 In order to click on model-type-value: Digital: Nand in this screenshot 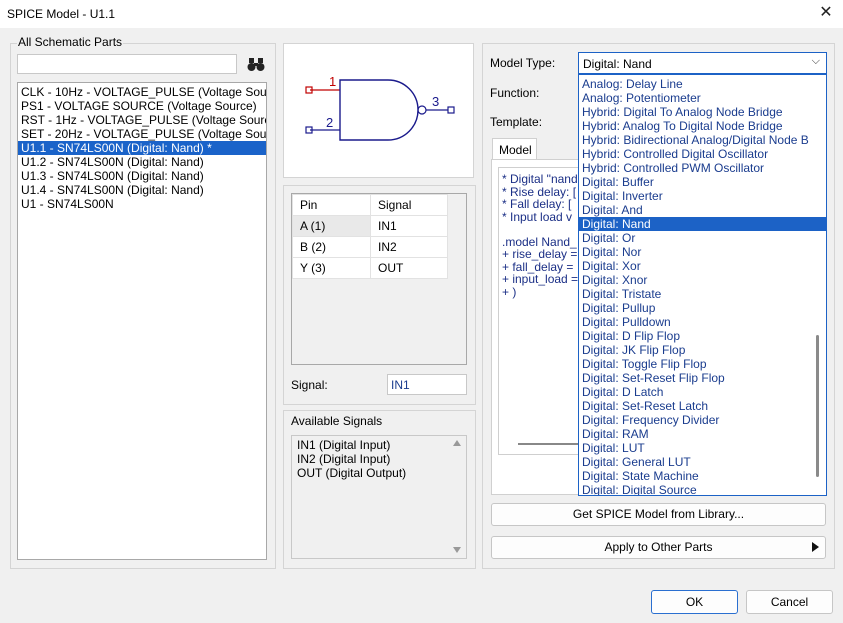, I will do `click(617, 64)`.